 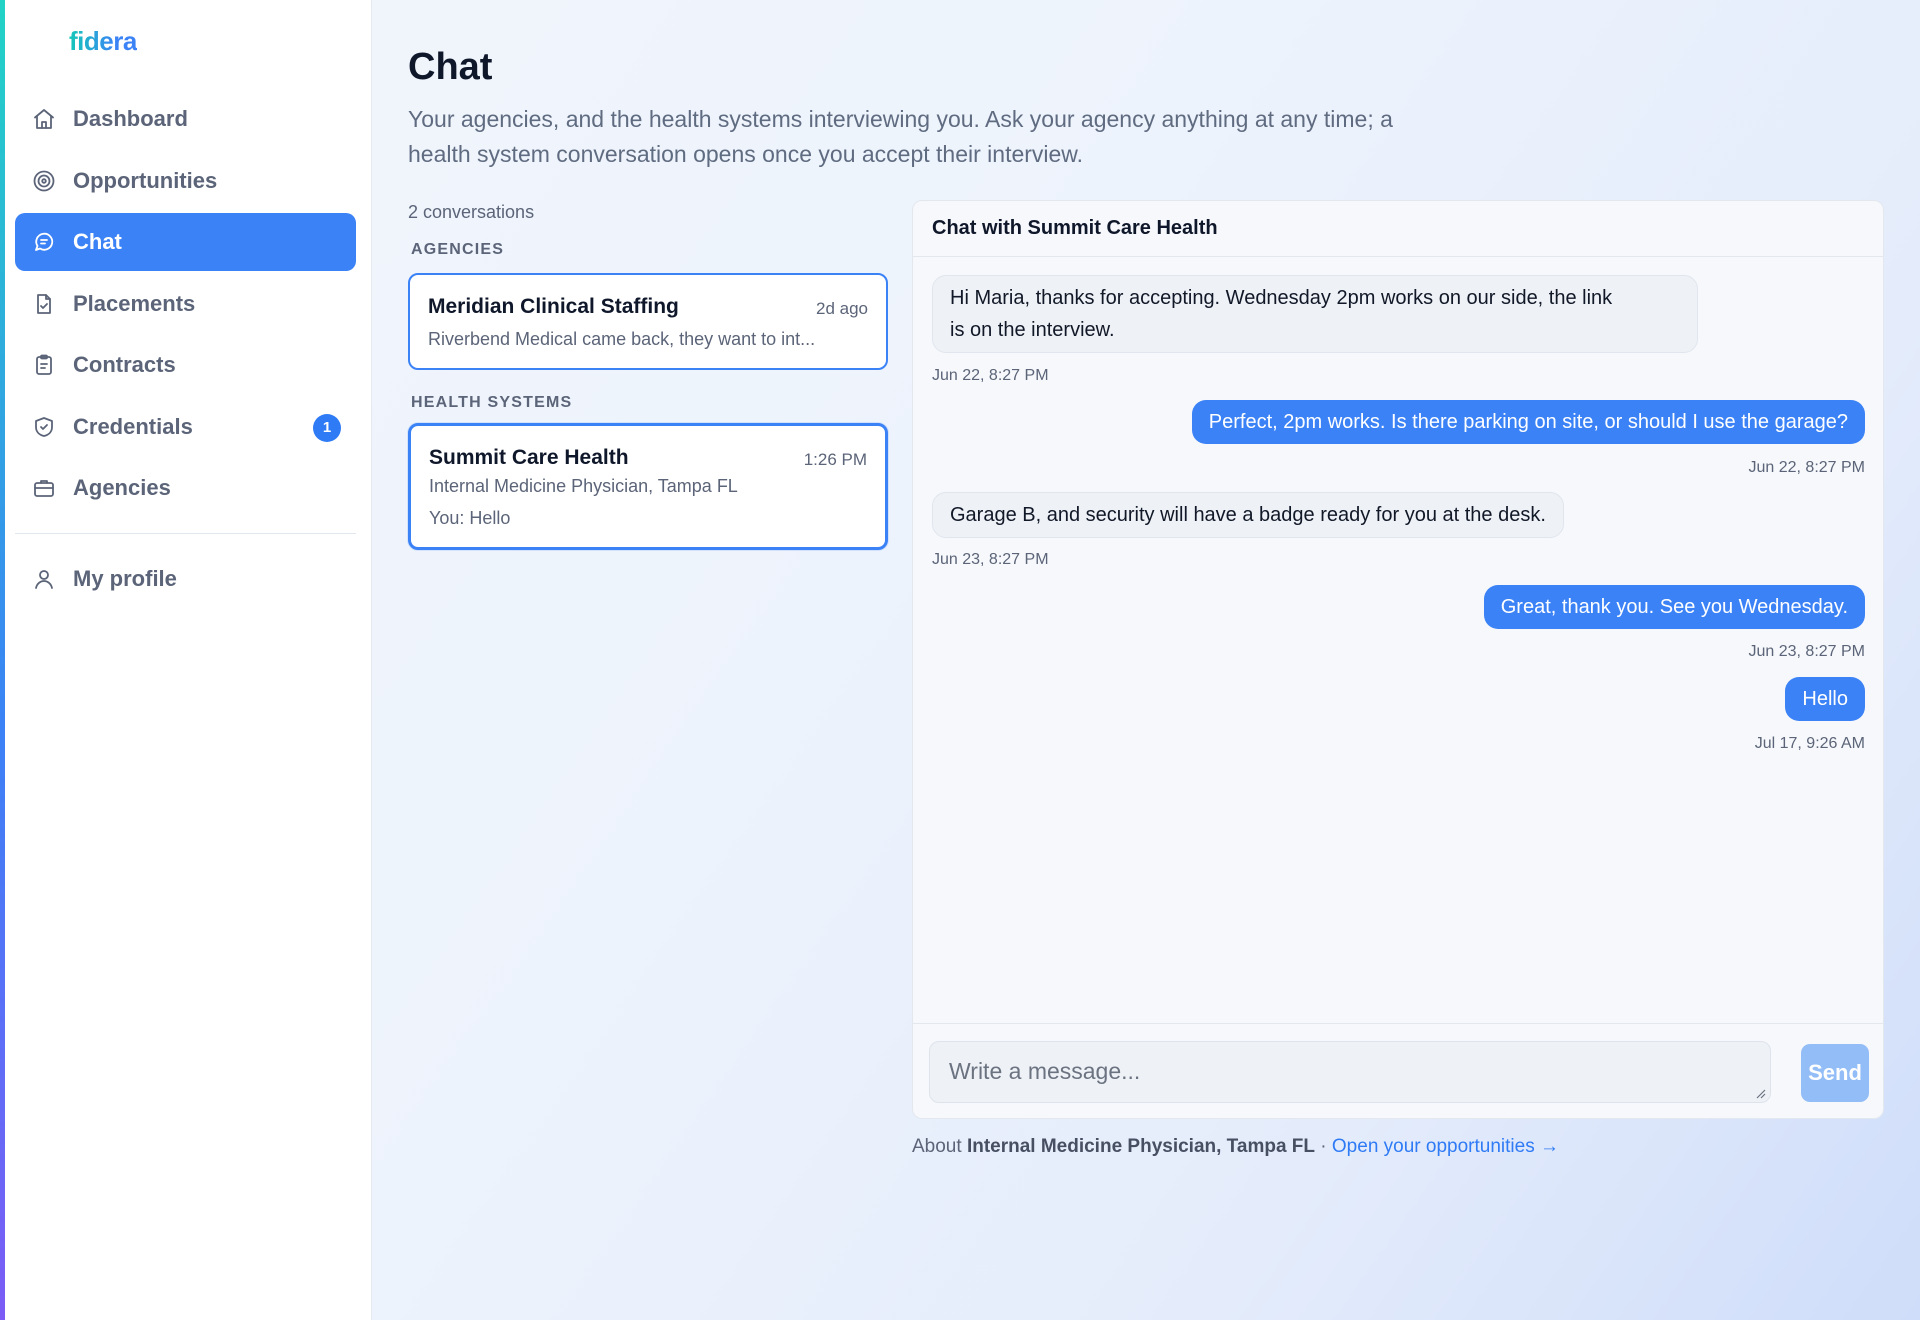 I want to click on message-text: Great, thank you. See you Wednesday., so click(x=1674, y=607).